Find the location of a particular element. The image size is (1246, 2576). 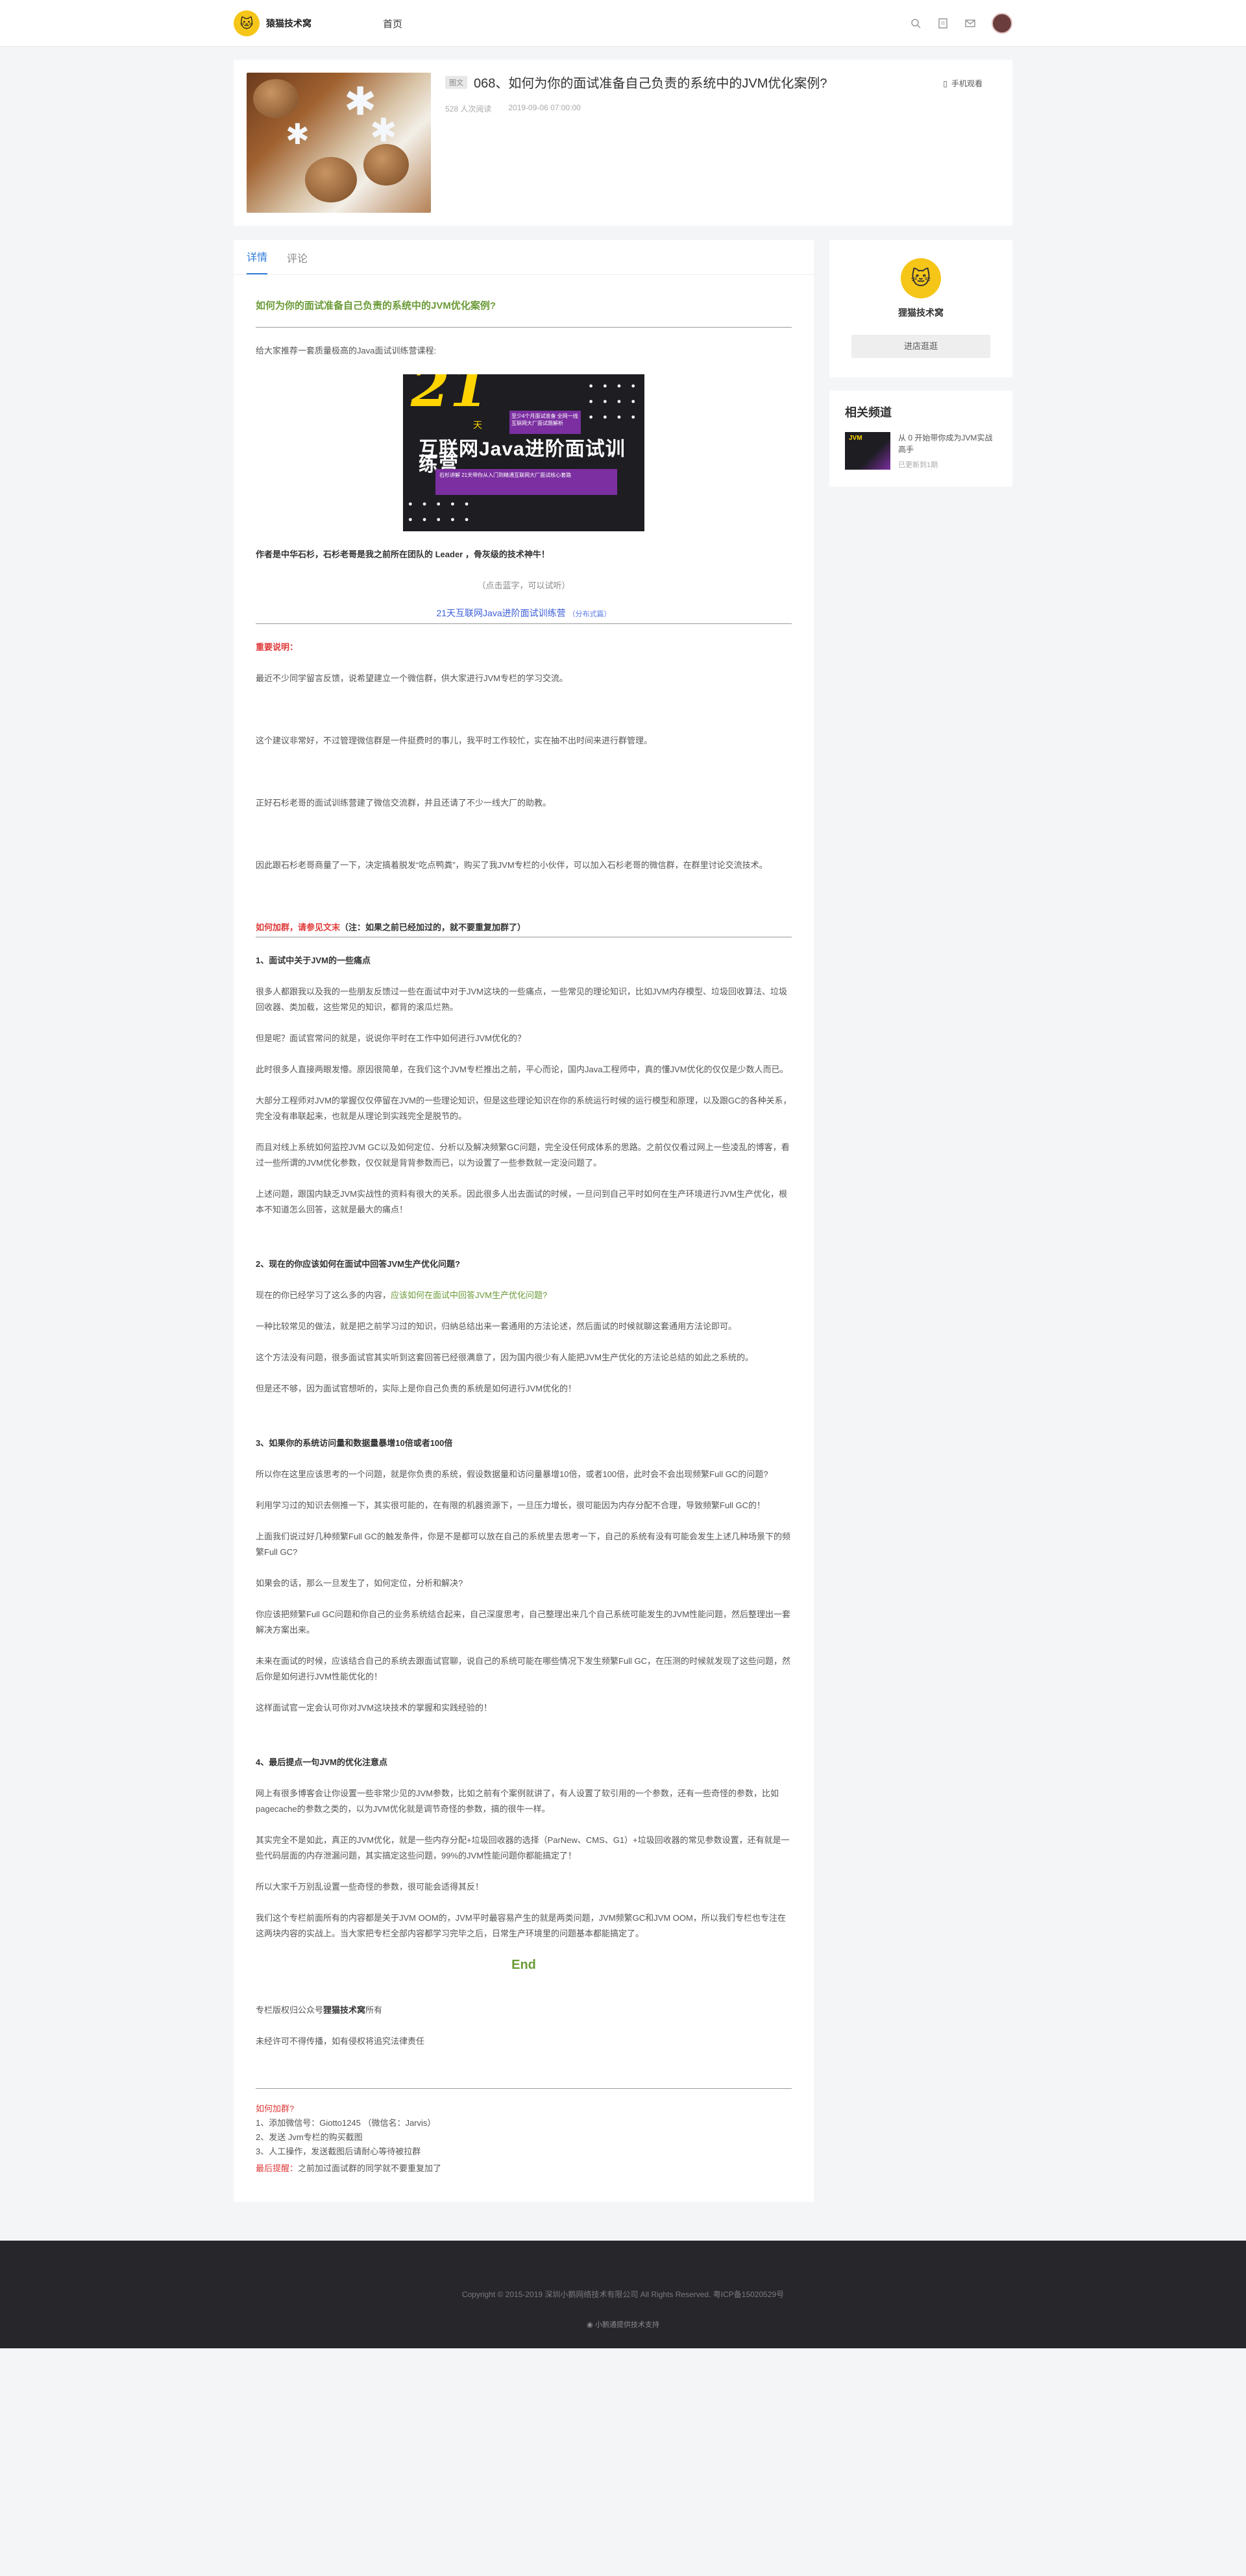

cover-image: ✱ ✱ ✱ is located at coordinates (339, 143).